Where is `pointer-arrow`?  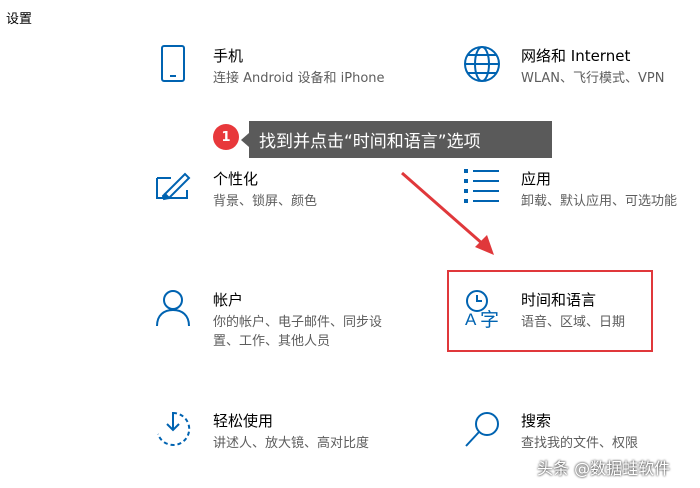 pointer-arrow is located at coordinates (447, 213).